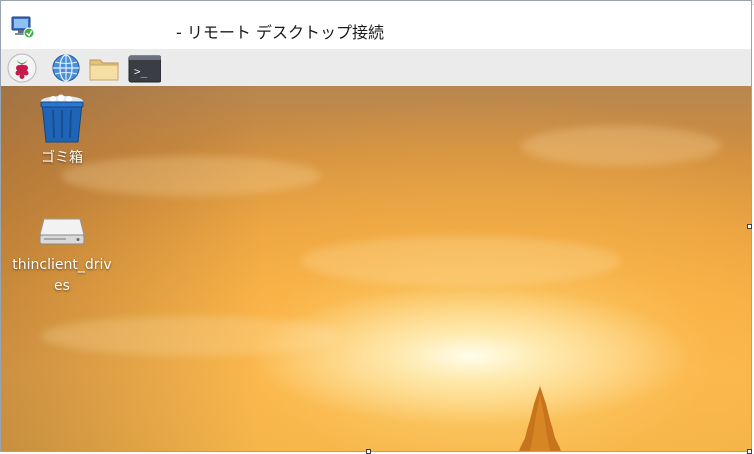 This screenshot has height=454, width=754. I want to click on web-browser-icon, so click(66, 68).